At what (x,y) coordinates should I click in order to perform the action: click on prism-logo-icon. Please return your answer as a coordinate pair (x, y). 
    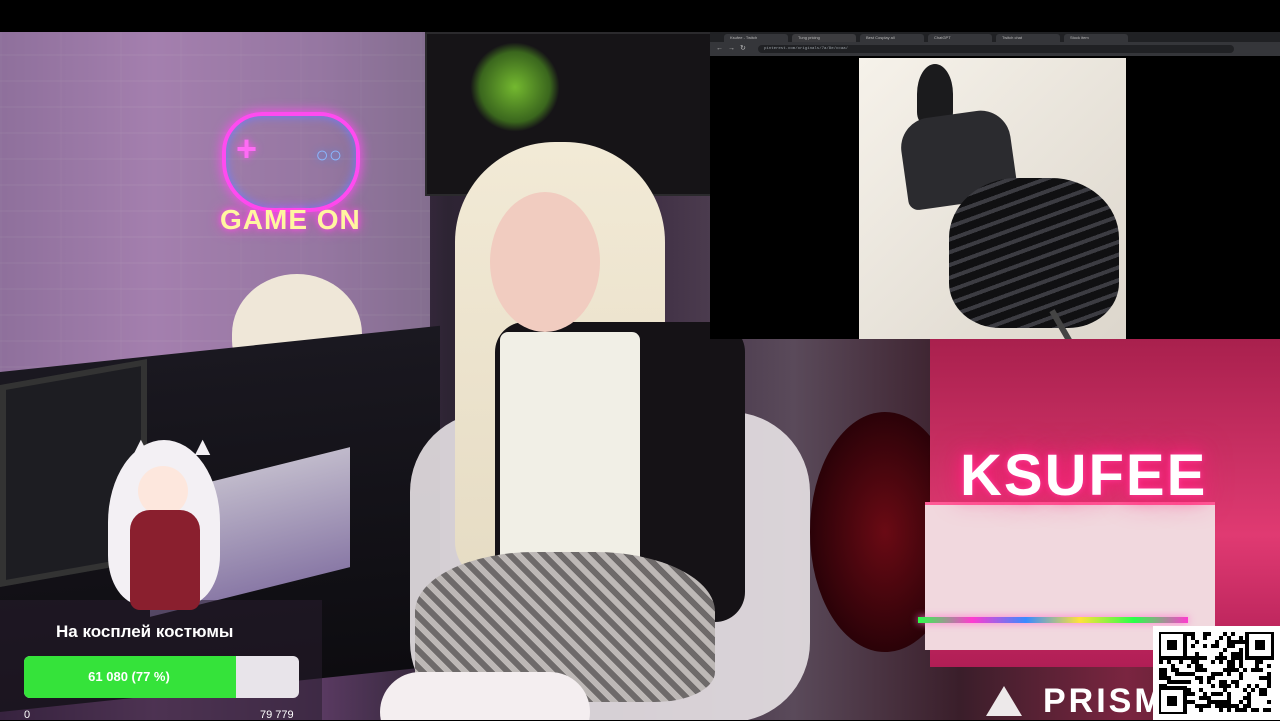
    Looking at the image, I should click on (1004, 701).